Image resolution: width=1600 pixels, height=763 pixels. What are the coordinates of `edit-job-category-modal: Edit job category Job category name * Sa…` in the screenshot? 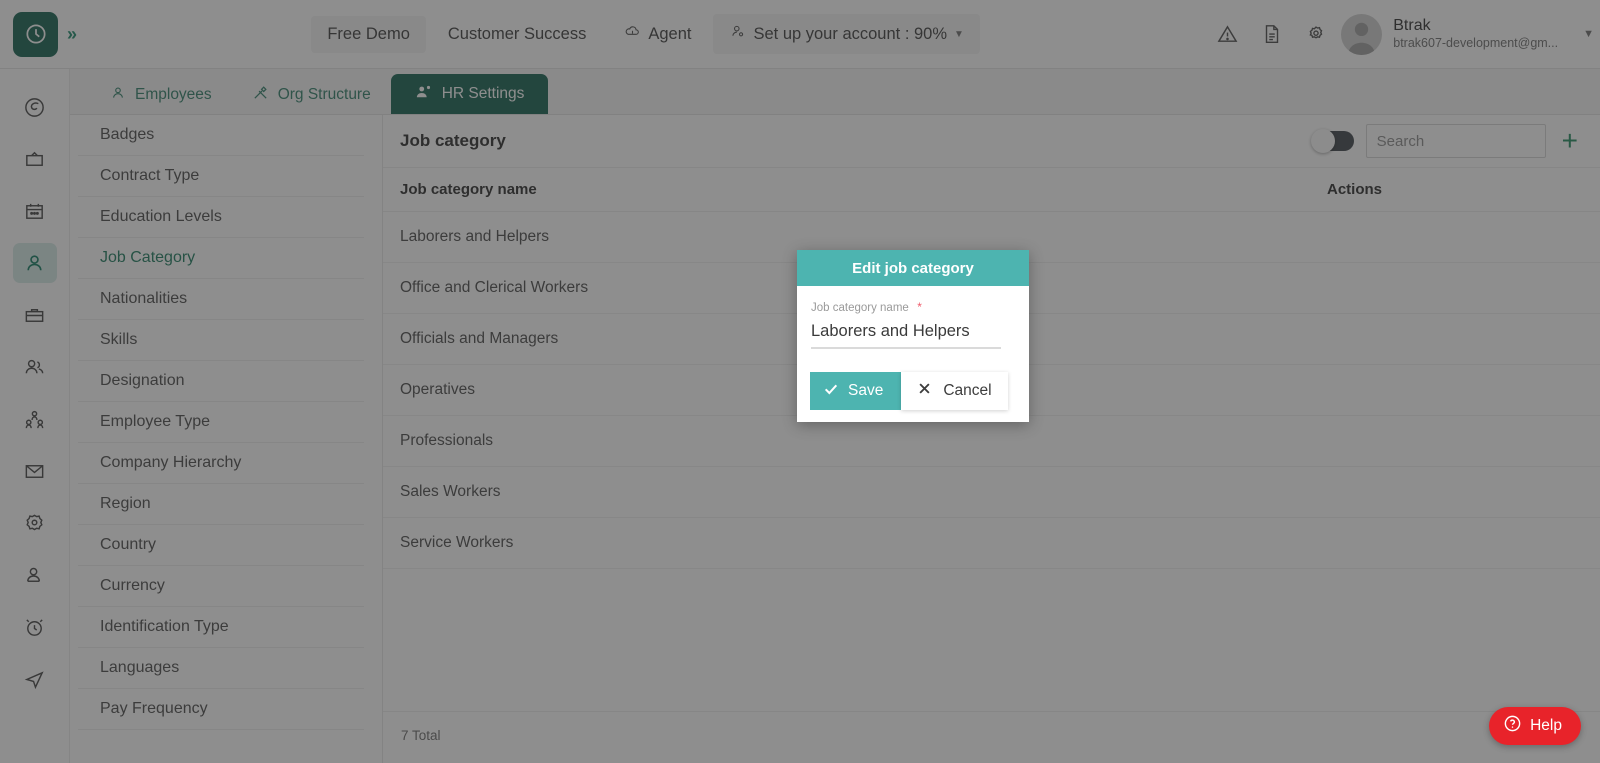 It's located at (913, 336).